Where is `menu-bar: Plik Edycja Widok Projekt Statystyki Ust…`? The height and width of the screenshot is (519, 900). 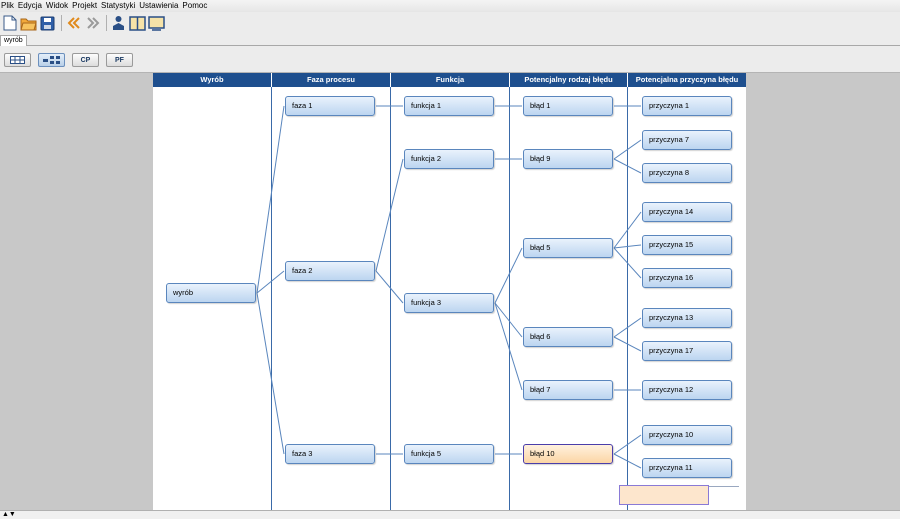 menu-bar: Plik Edycja Widok Projekt Statystyki Ust… is located at coordinates (450, 6).